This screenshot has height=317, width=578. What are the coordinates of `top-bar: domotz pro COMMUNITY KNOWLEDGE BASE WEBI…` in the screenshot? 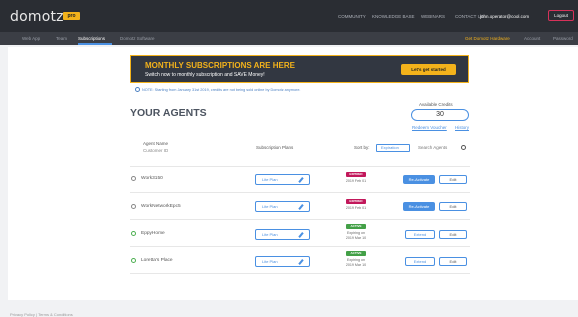 It's located at (289, 16).